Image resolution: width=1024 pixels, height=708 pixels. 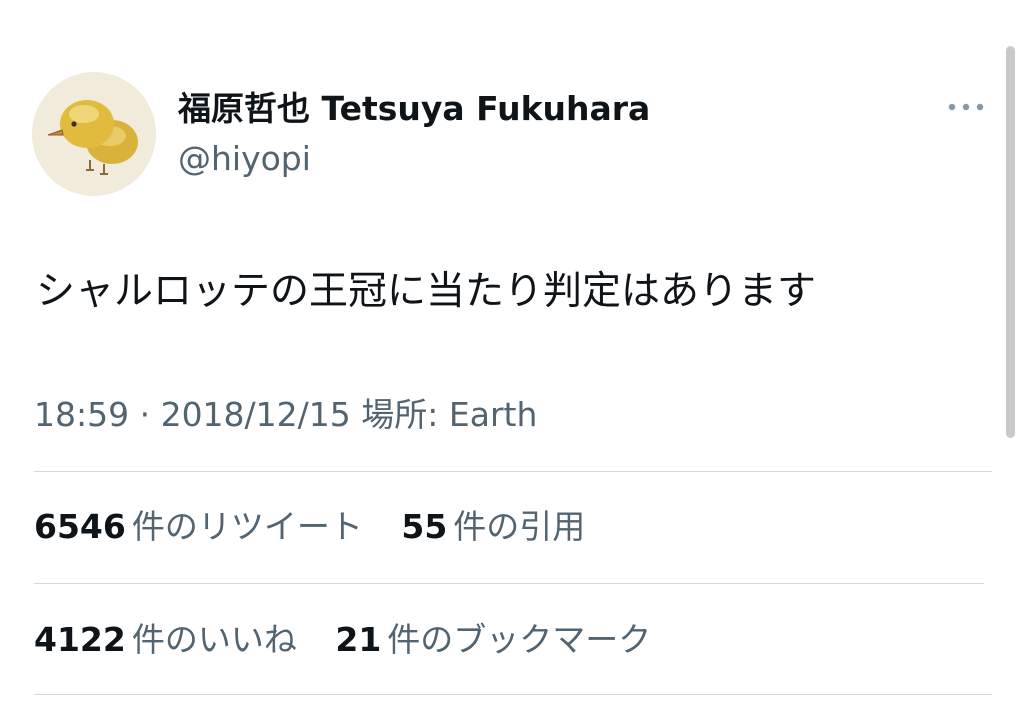 I want to click on more-icon, so click(x=966, y=107).